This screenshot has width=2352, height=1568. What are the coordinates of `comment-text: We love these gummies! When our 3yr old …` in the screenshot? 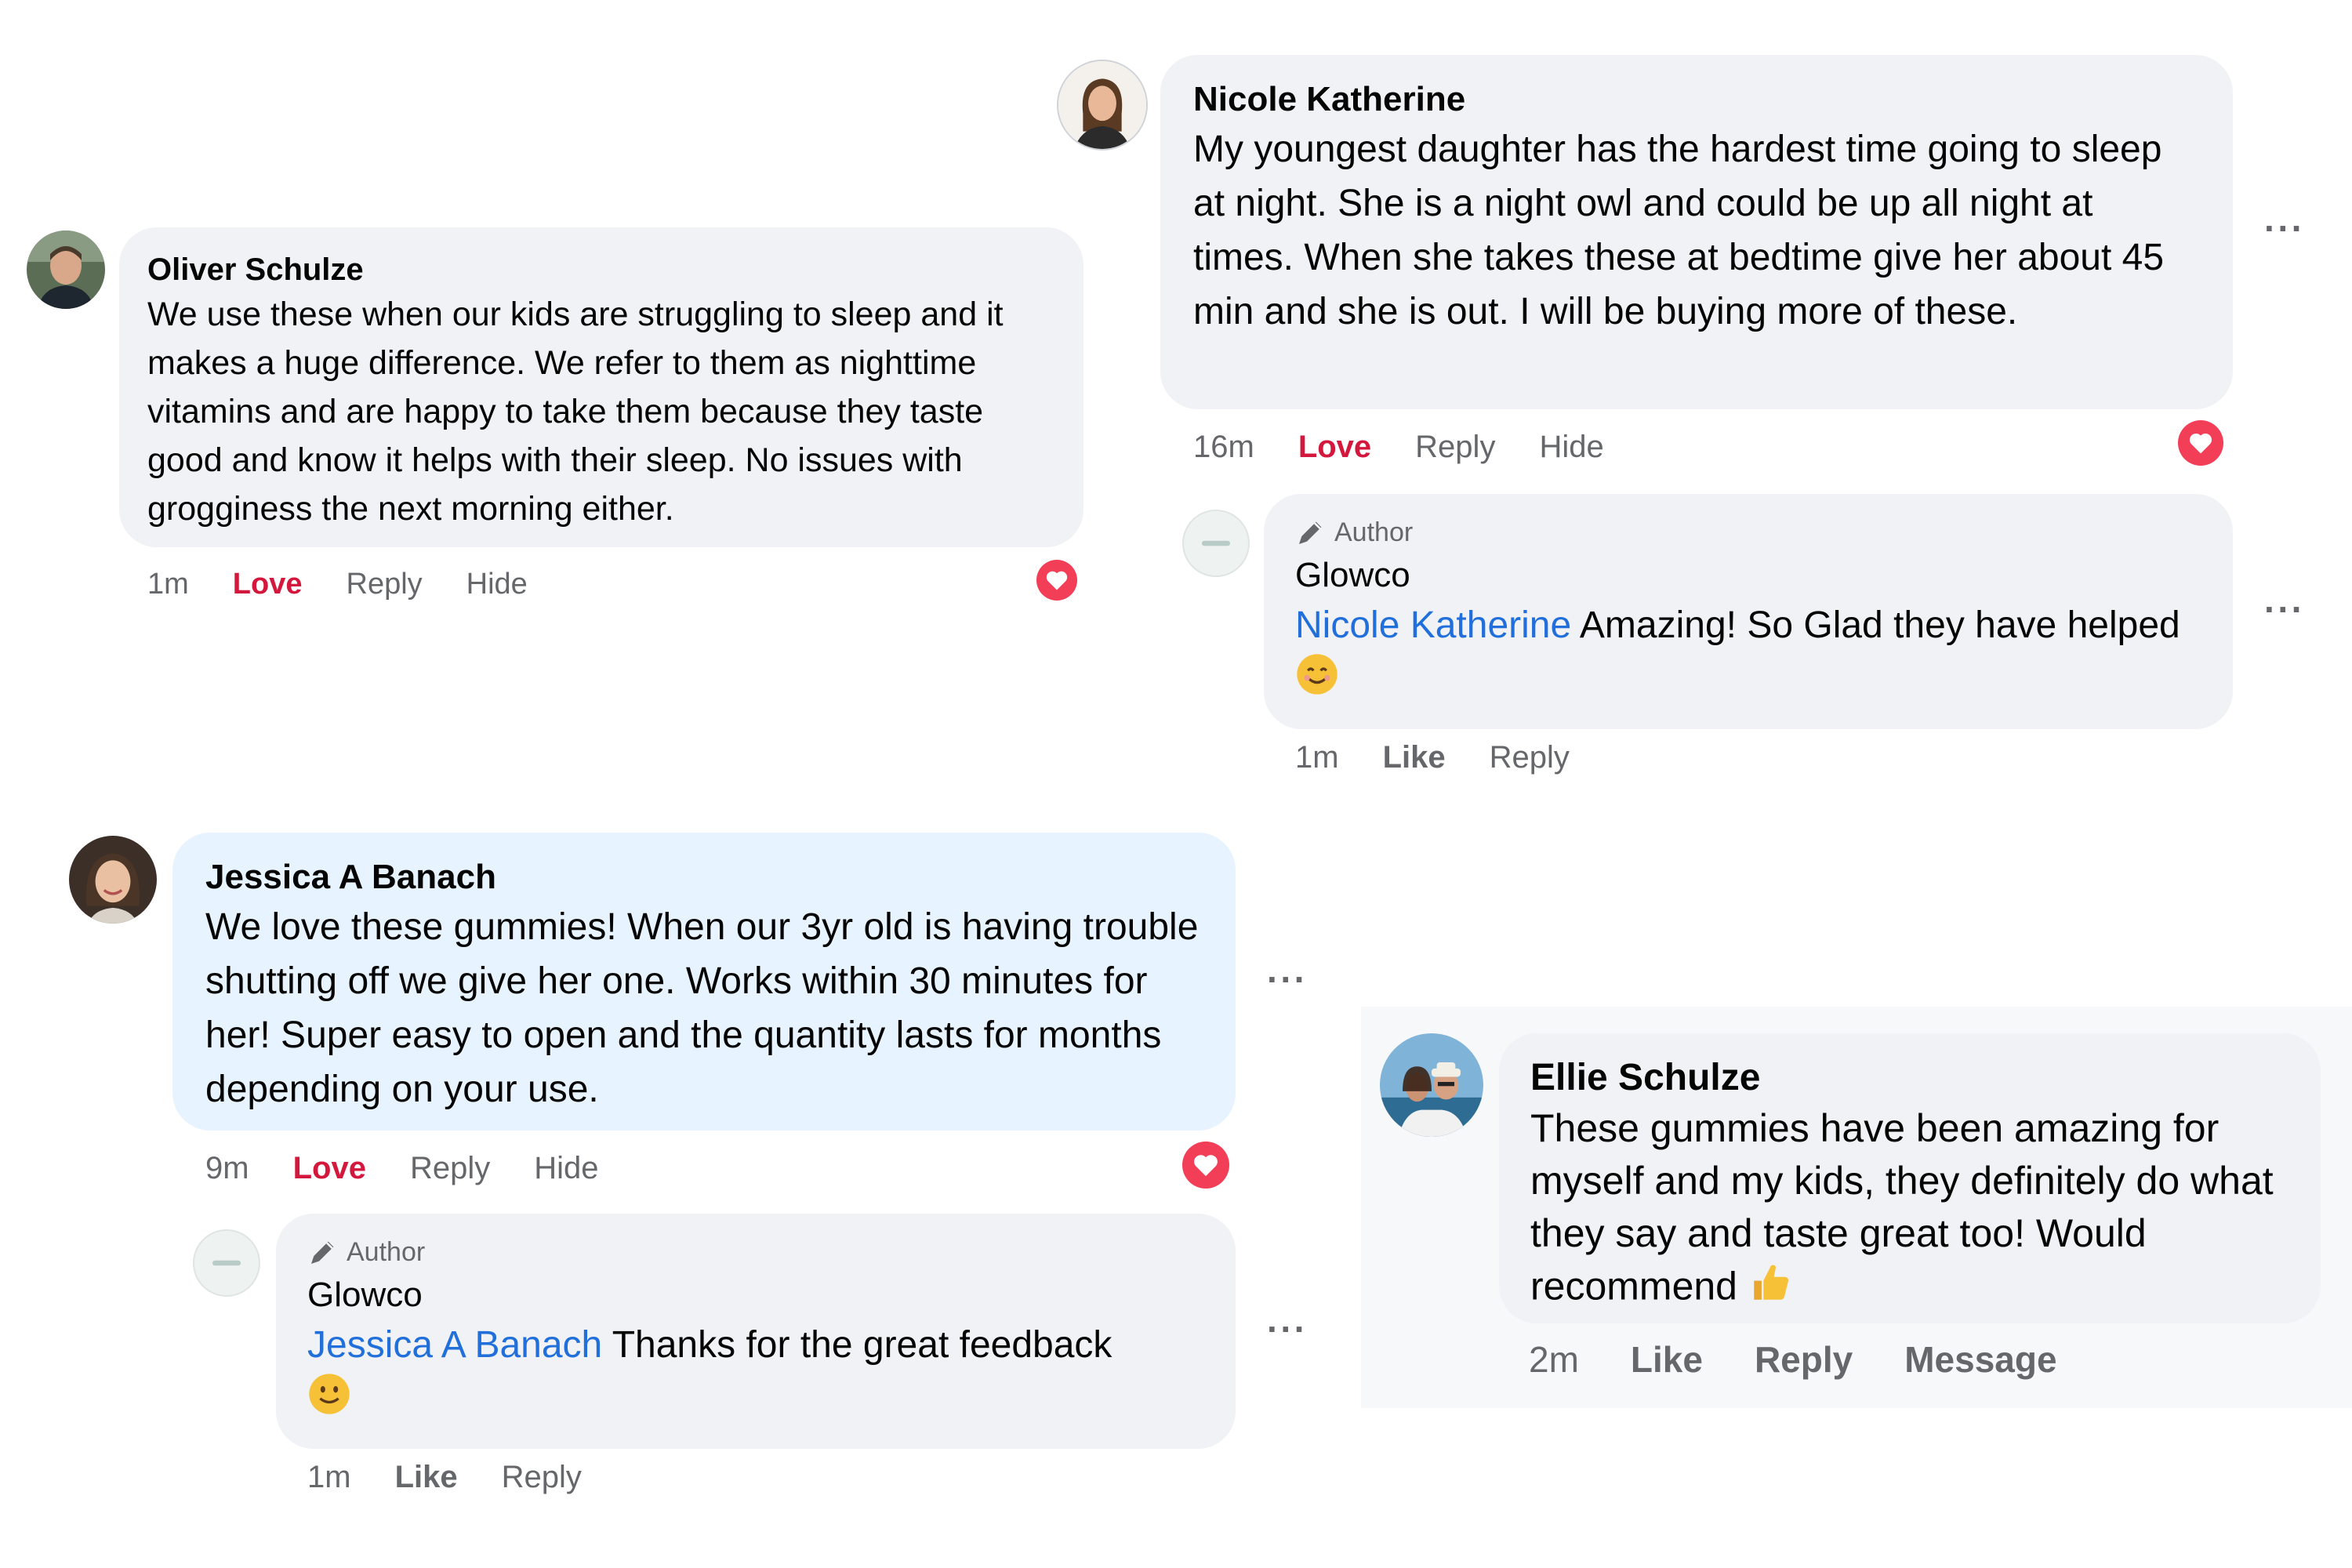 It's located at (702, 1008).